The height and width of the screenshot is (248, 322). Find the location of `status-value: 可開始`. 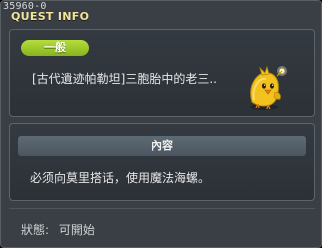

status-value: 可開始 is located at coordinates (76, 230).